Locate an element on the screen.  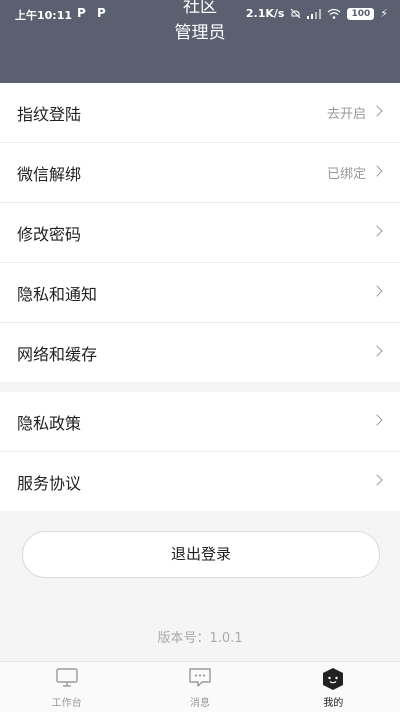
monitor-icon is located at coordinates (66, 677).